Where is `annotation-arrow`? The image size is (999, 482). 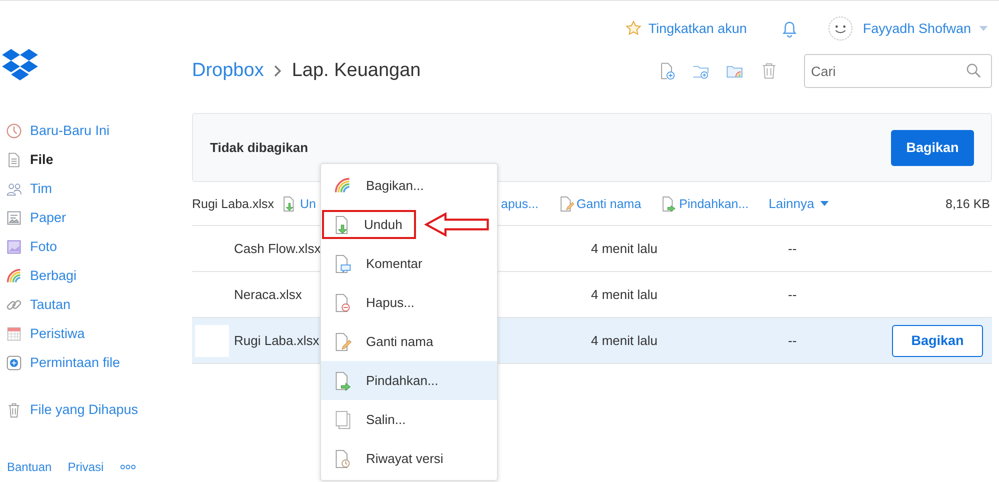
annotation-arrow is located at coordinates (457, 224).